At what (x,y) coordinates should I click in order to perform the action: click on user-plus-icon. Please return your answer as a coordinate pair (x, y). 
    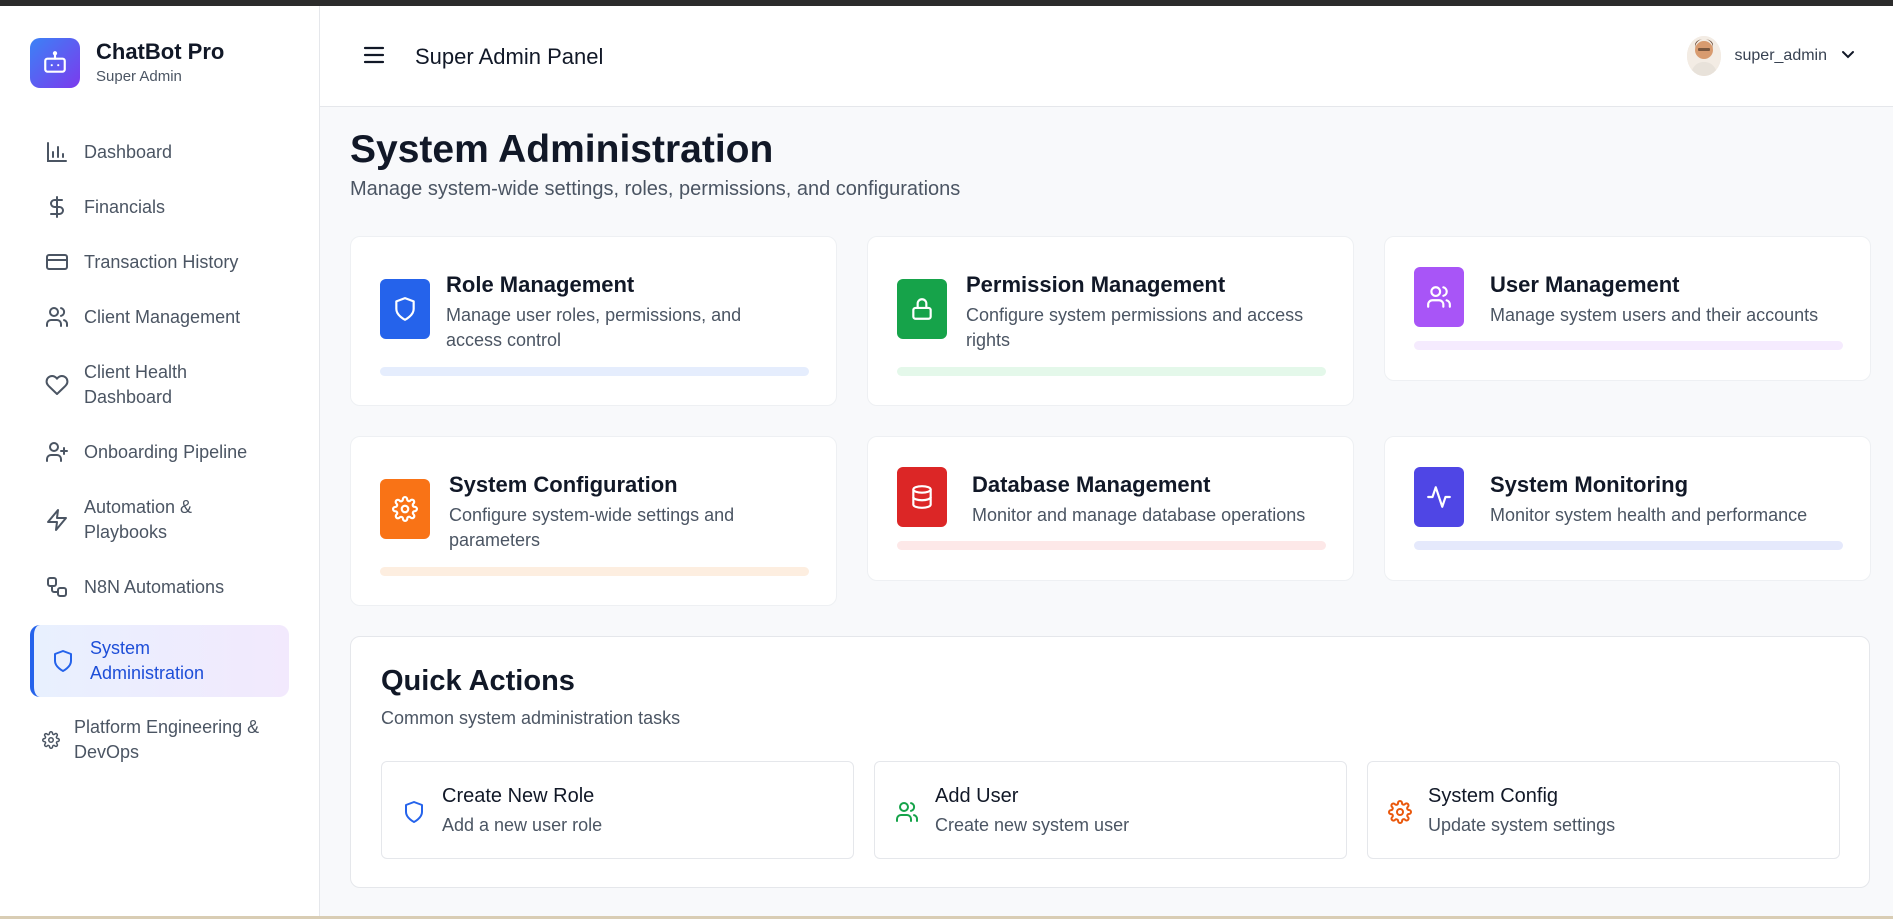
    Looking at the image, I should click on (57, 452).